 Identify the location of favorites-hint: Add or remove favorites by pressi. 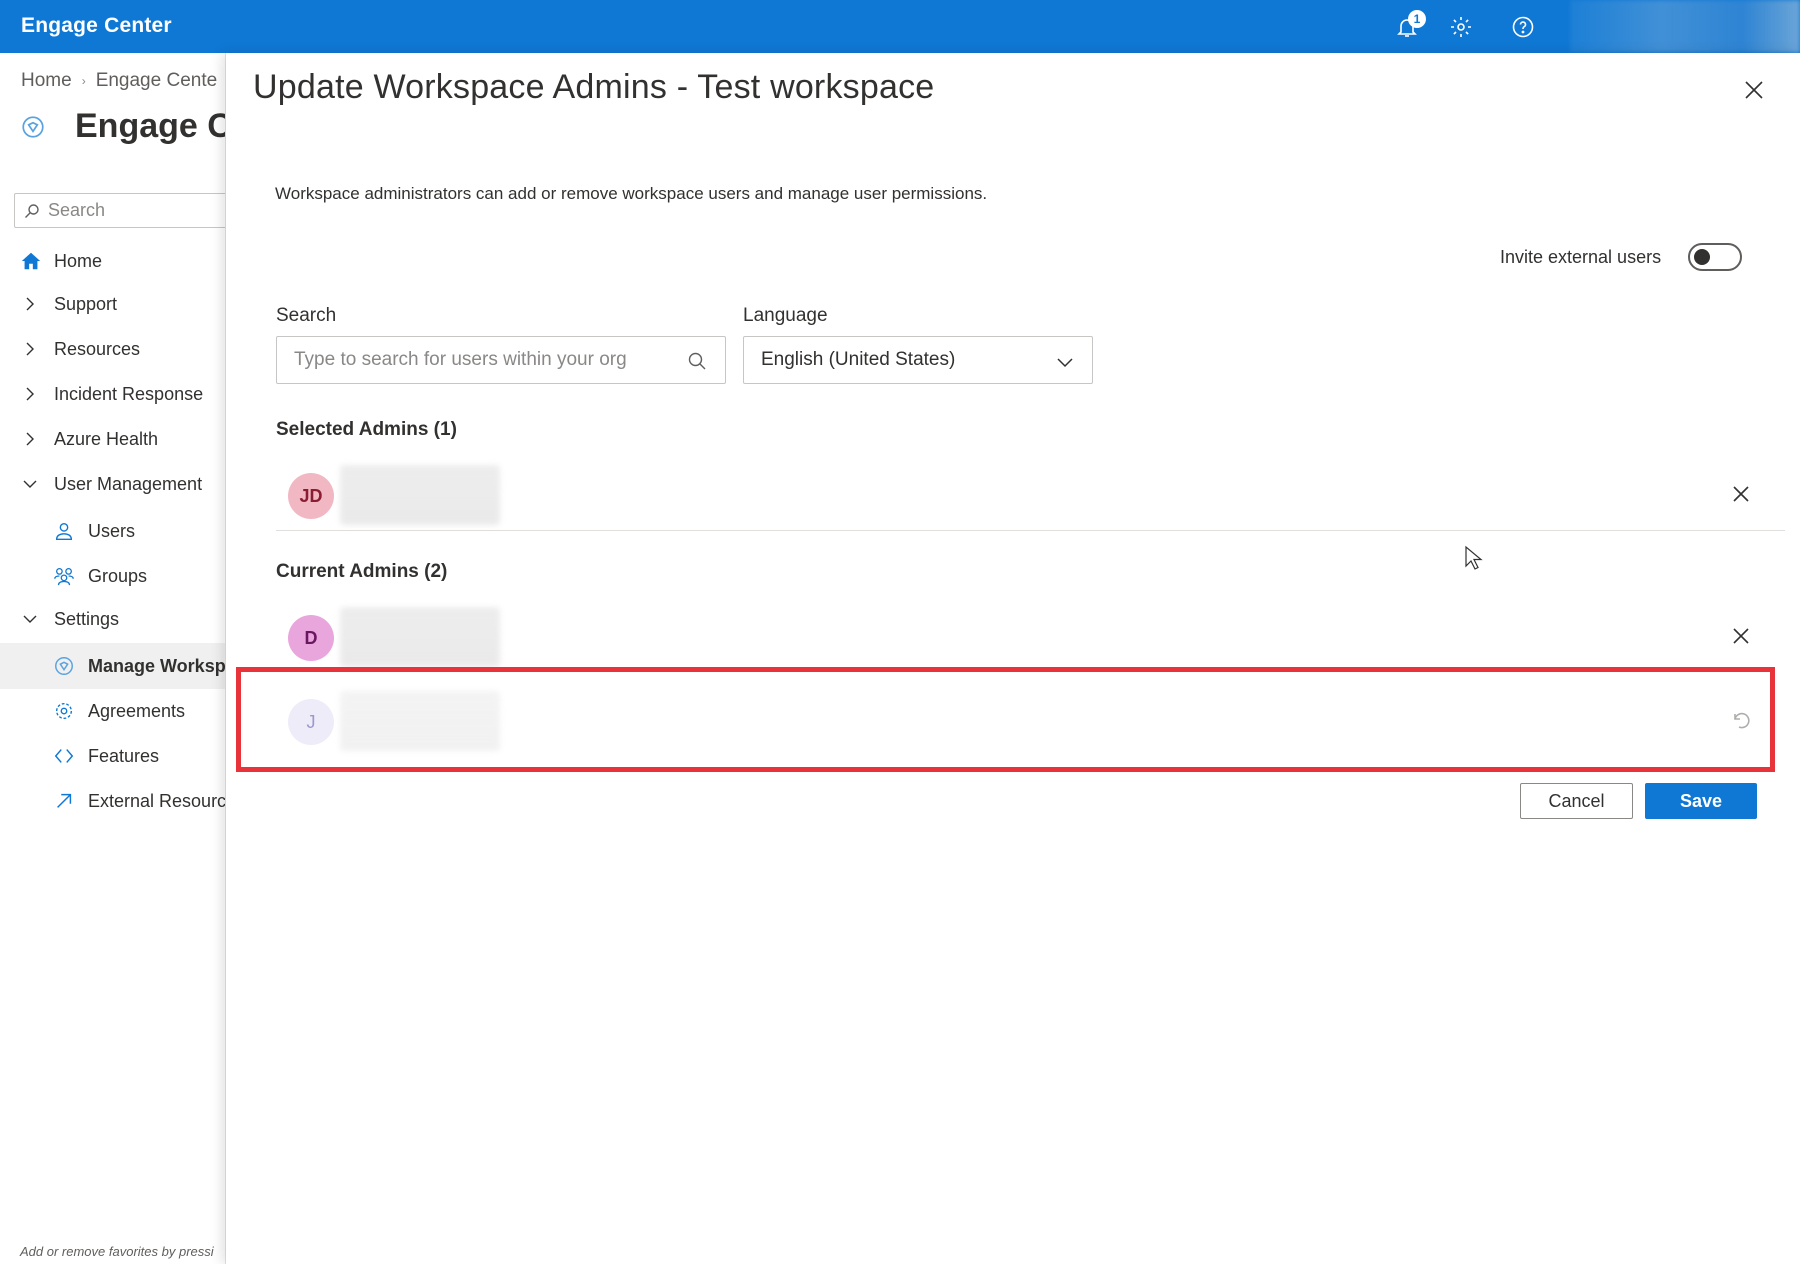
(117, 1251).